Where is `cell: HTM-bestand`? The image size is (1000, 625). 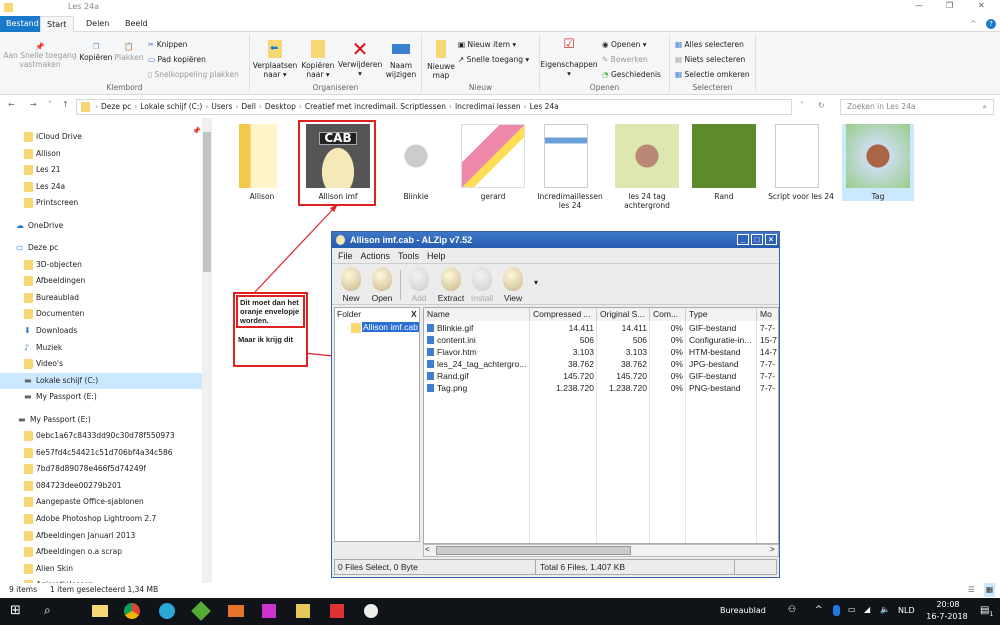 cell: HTM-bestand is located at coordinates (715, 352).